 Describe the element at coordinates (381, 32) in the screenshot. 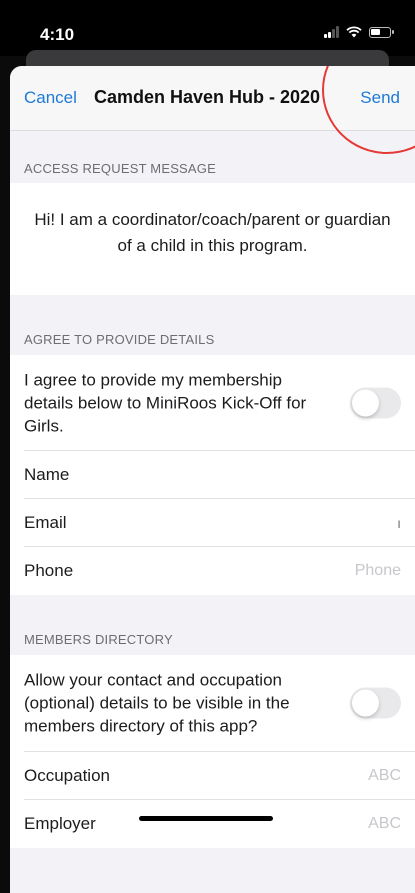

I see `battery-icon` at that location.